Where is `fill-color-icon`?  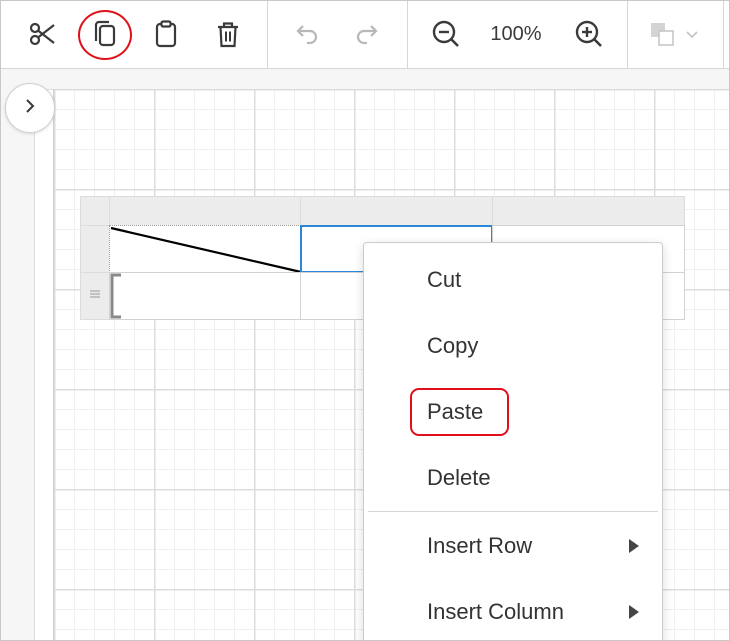 fill-color-icon is located at coordinates (675, 34).